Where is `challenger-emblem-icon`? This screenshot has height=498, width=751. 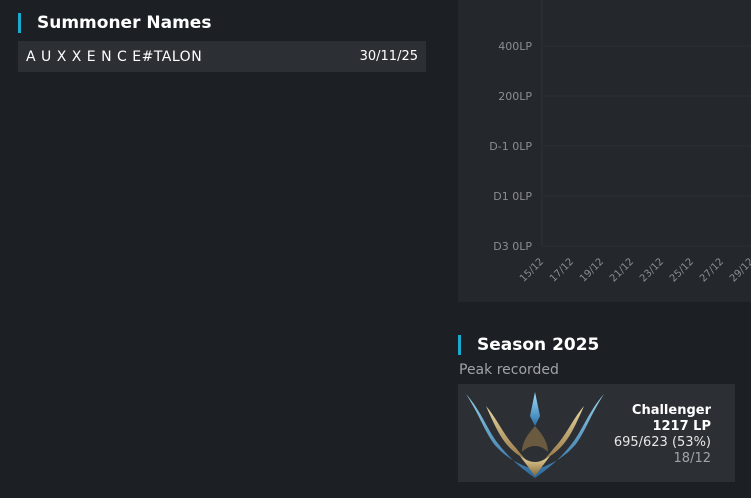 challenger-emblem-icon is located at coordinates (535, 435).